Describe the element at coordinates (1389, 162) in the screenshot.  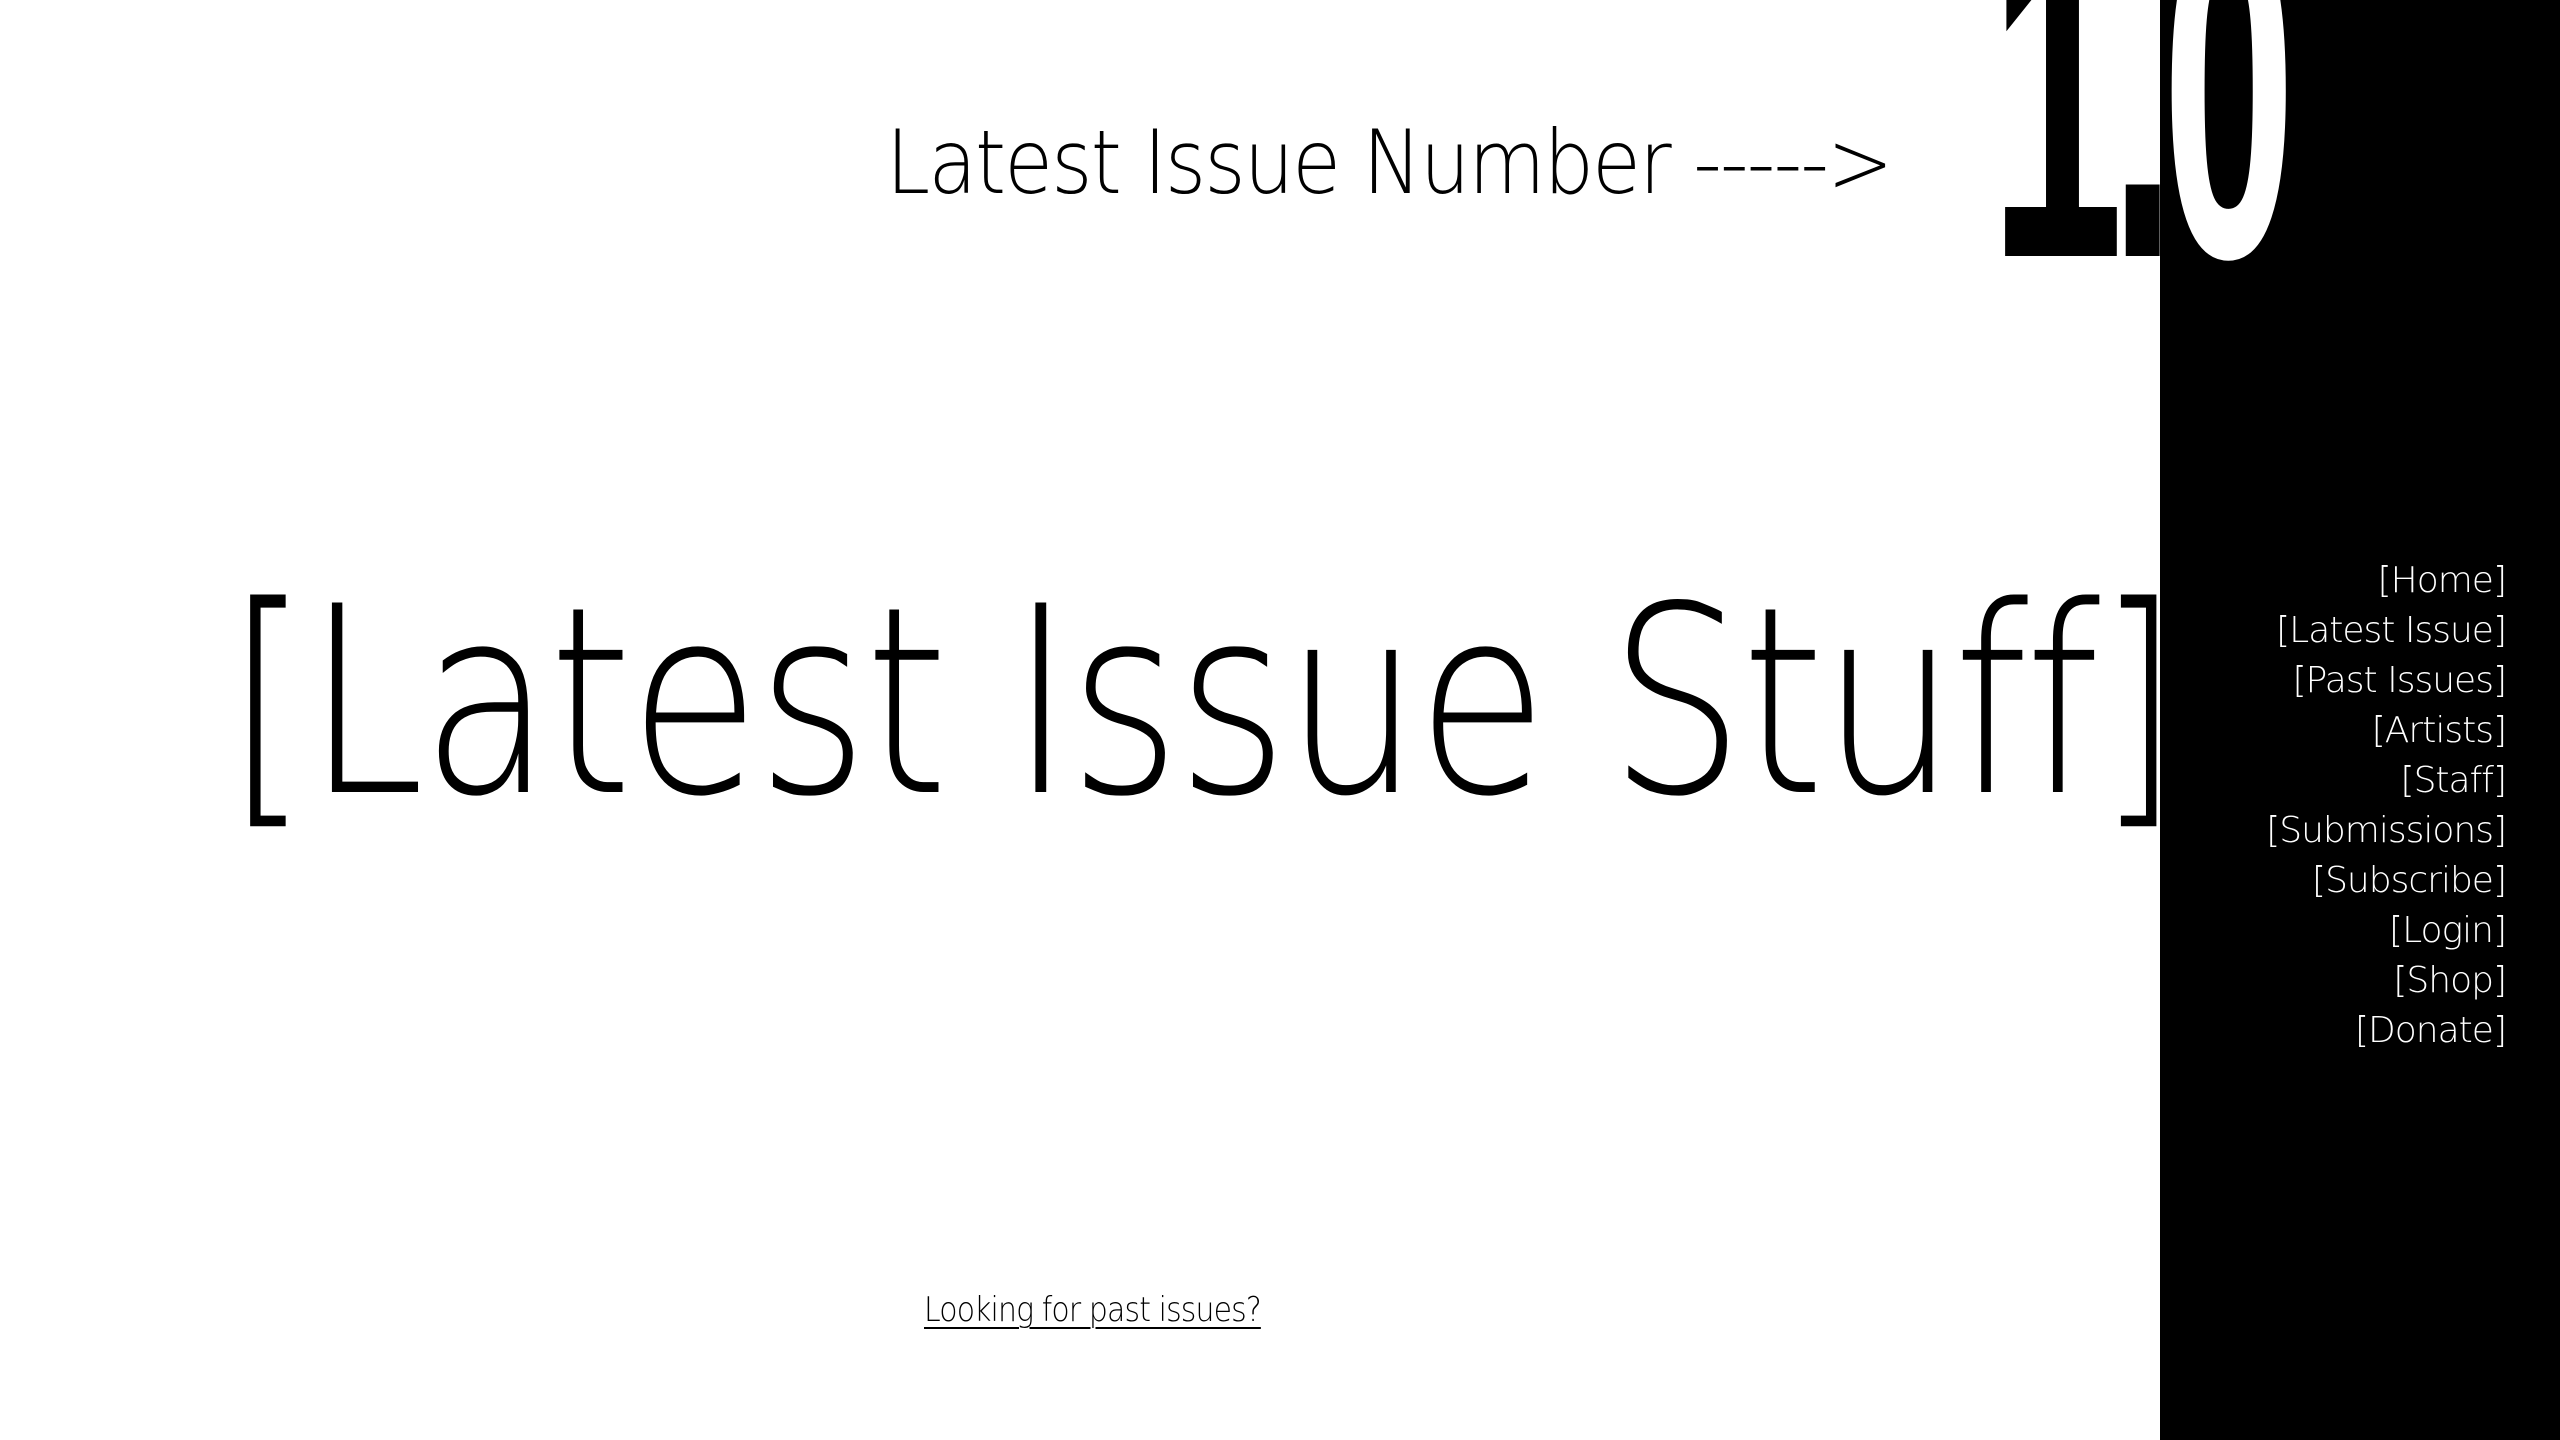
I see `latest-issue-heading: Latest Issue Number ----->` at that location.